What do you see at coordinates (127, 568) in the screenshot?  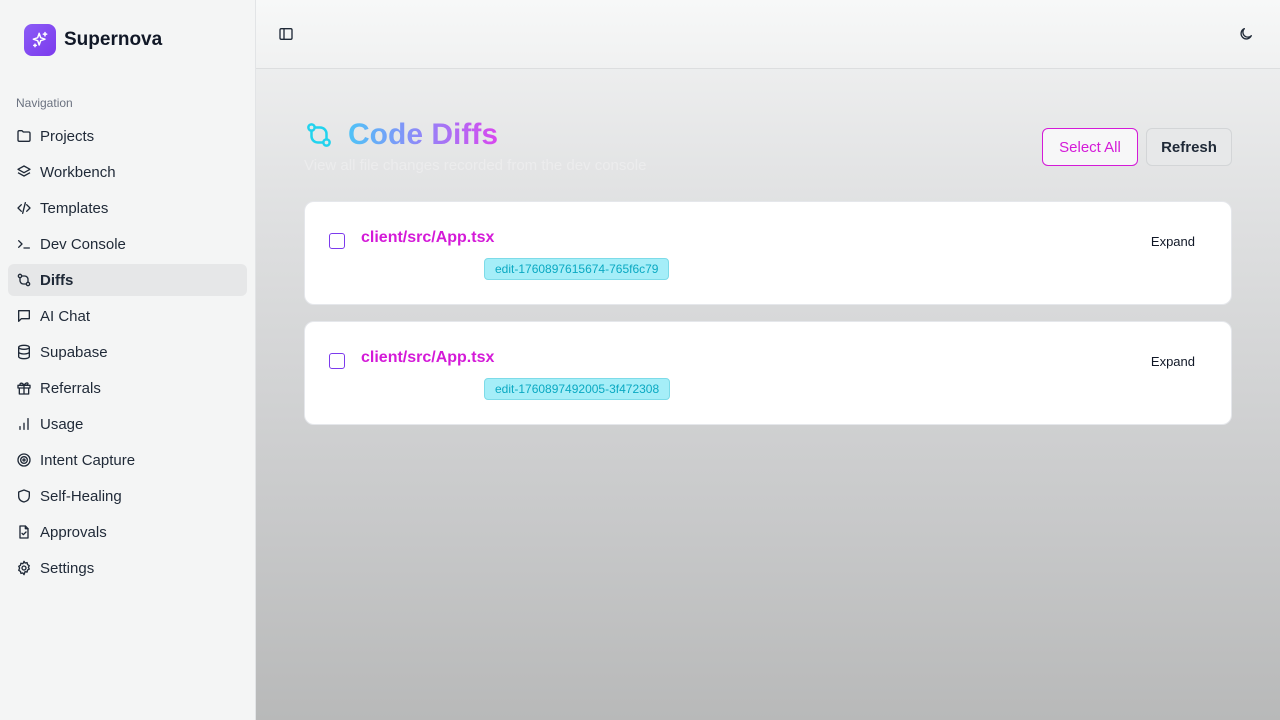 I see `sidebar-item-settings: Settings` at bounding box center [127, 568].